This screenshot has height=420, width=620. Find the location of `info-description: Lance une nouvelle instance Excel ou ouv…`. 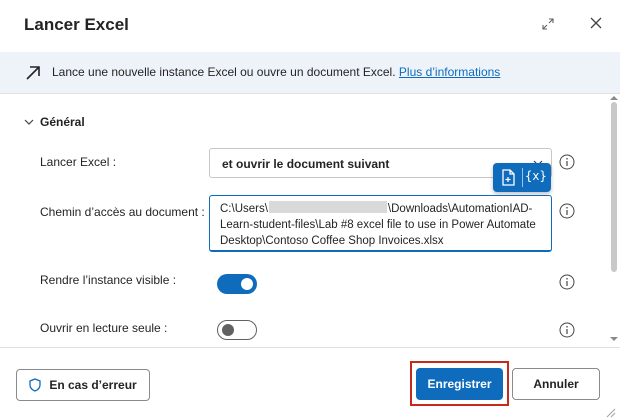

info-description: Lance une nouvelle instance Excel ou ouv… is located at coordinates (224, 72).